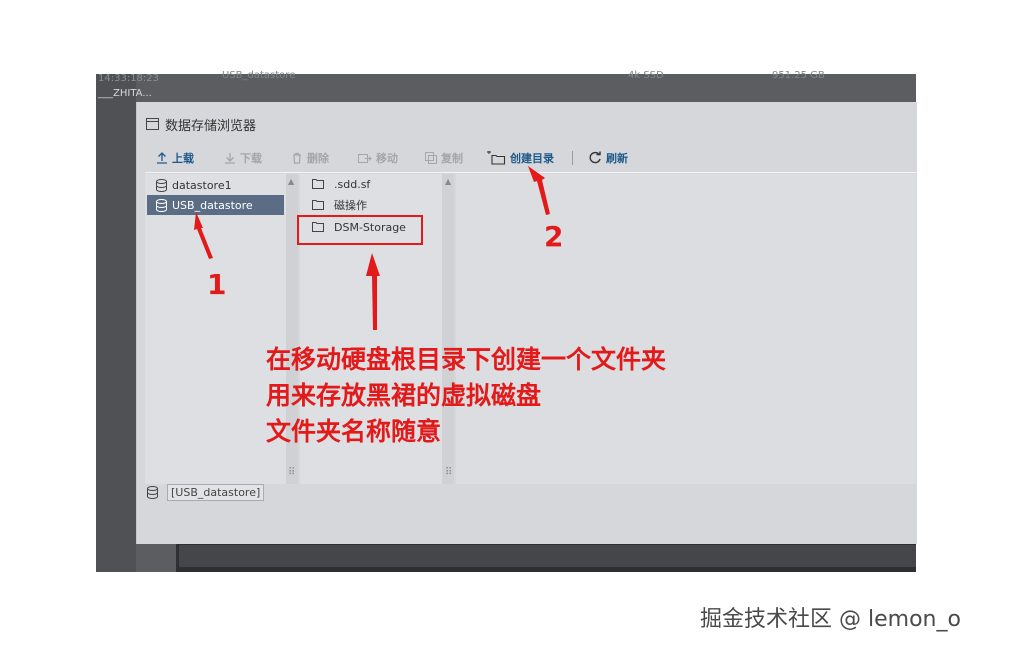  I want to click on annotation-number-2: 2, so click(554, 236).